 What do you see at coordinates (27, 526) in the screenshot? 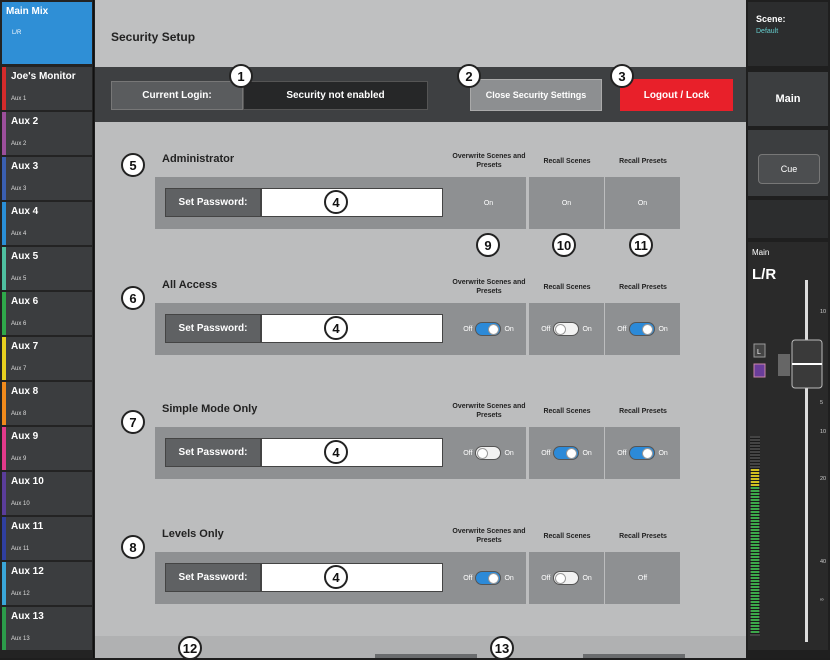
I see `sidebar-item-label: Aux 11` at bounding box center [27, 526].